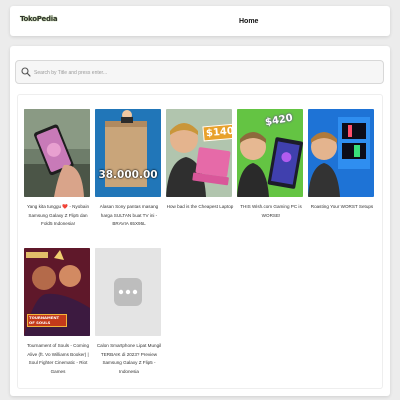 Image resolution: width=400 pixels, height=400 pixels. Describe the element at coordinates (200, 206) in the screenshot. I see `video-title: How bad is the Cheapest Laptop` at that location.